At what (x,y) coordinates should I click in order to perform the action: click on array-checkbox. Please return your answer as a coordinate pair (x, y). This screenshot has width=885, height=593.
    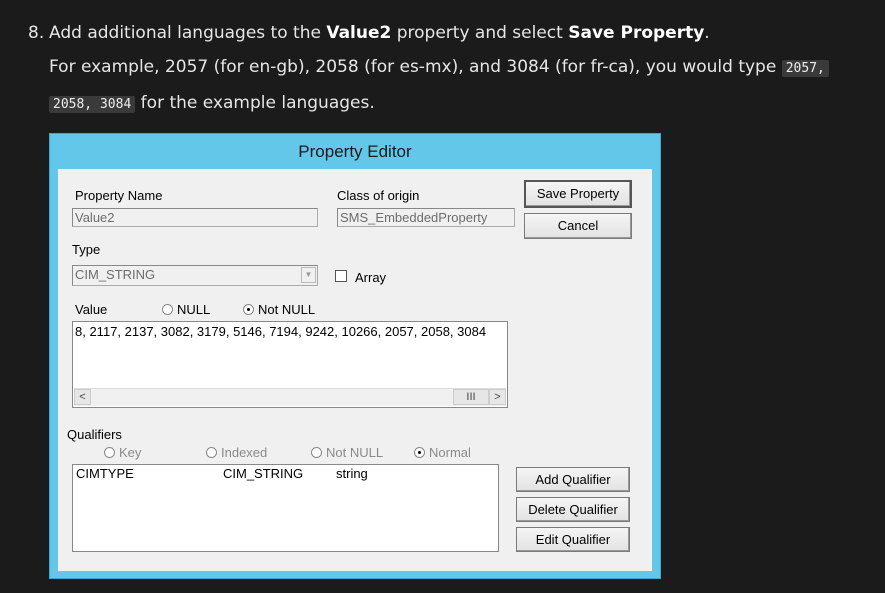
    Looking at the image, I should click on (341, 276).